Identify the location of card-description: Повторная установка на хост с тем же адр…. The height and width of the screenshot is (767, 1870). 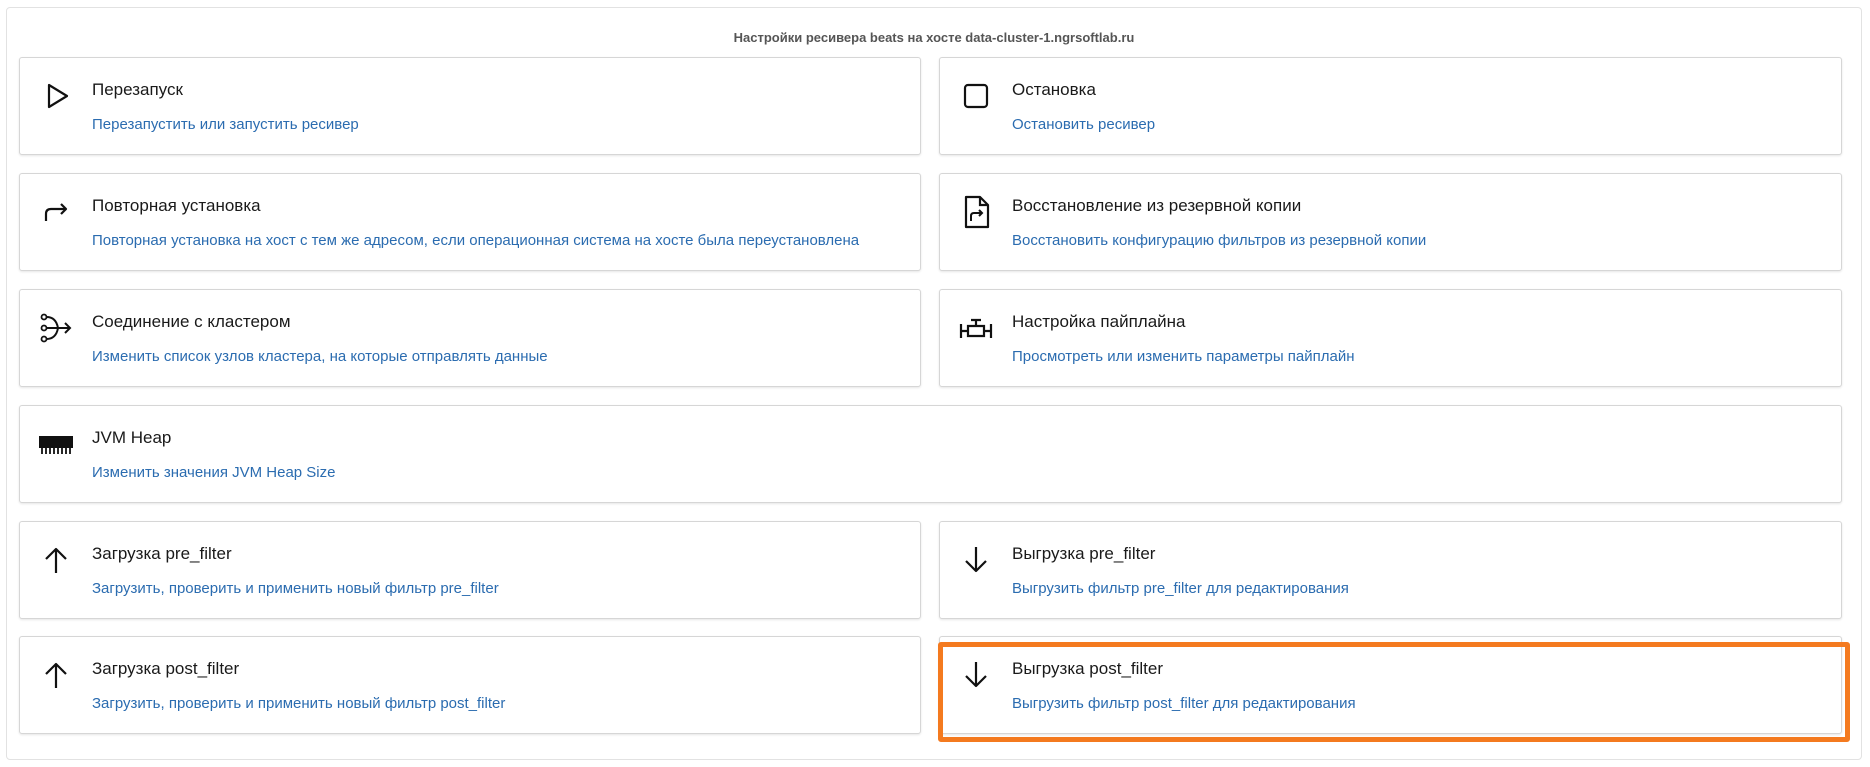
(476, 240).